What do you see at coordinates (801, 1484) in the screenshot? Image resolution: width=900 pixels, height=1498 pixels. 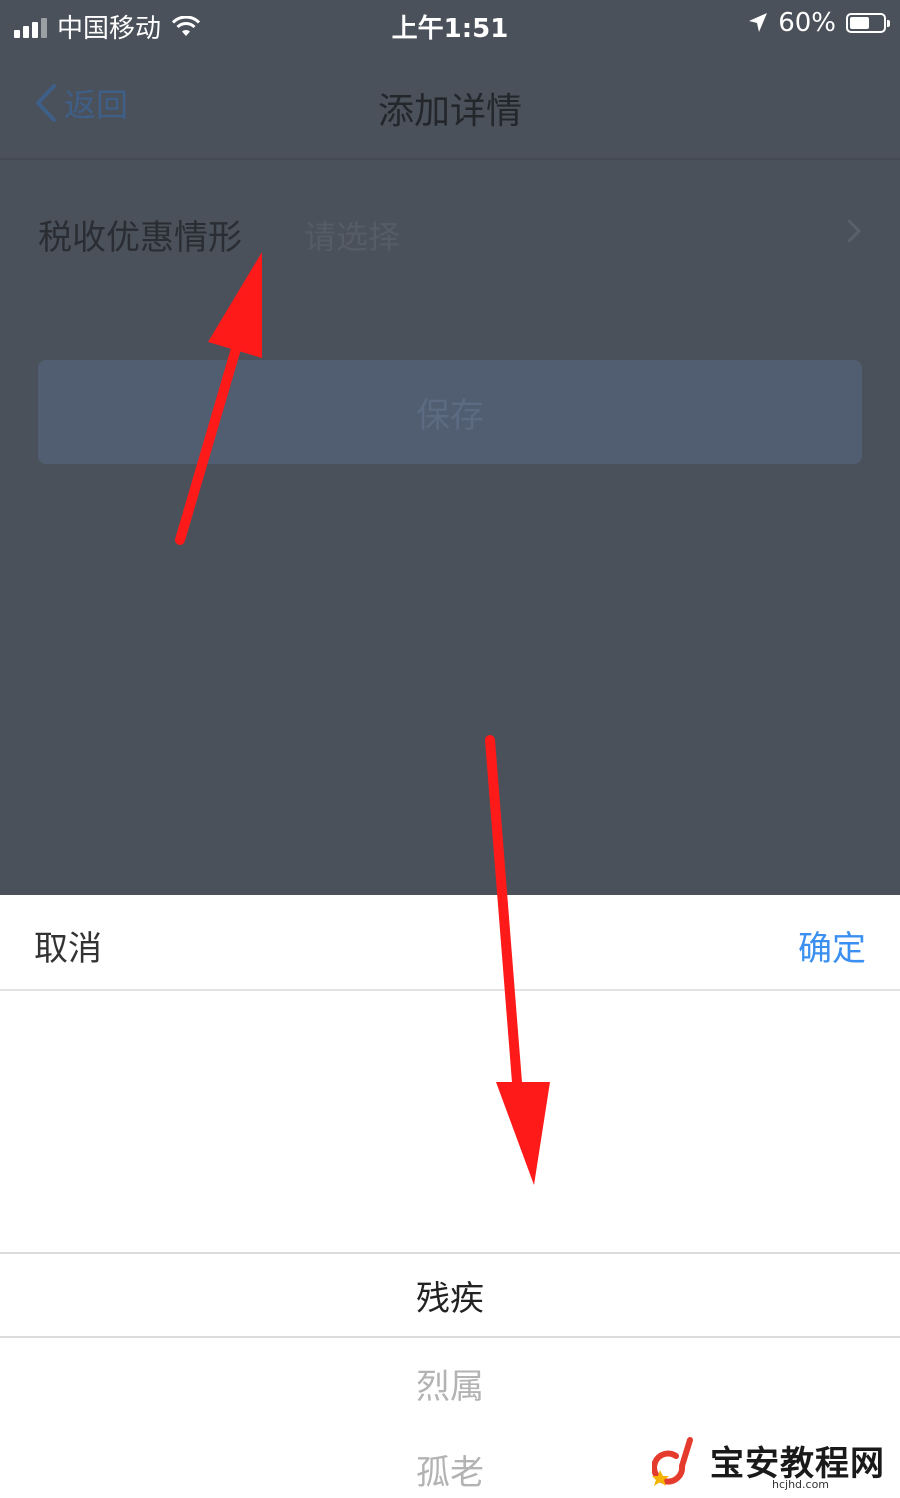 I see `watermark-subtext: hcjhd.com` at bounding box center [801, 1484].